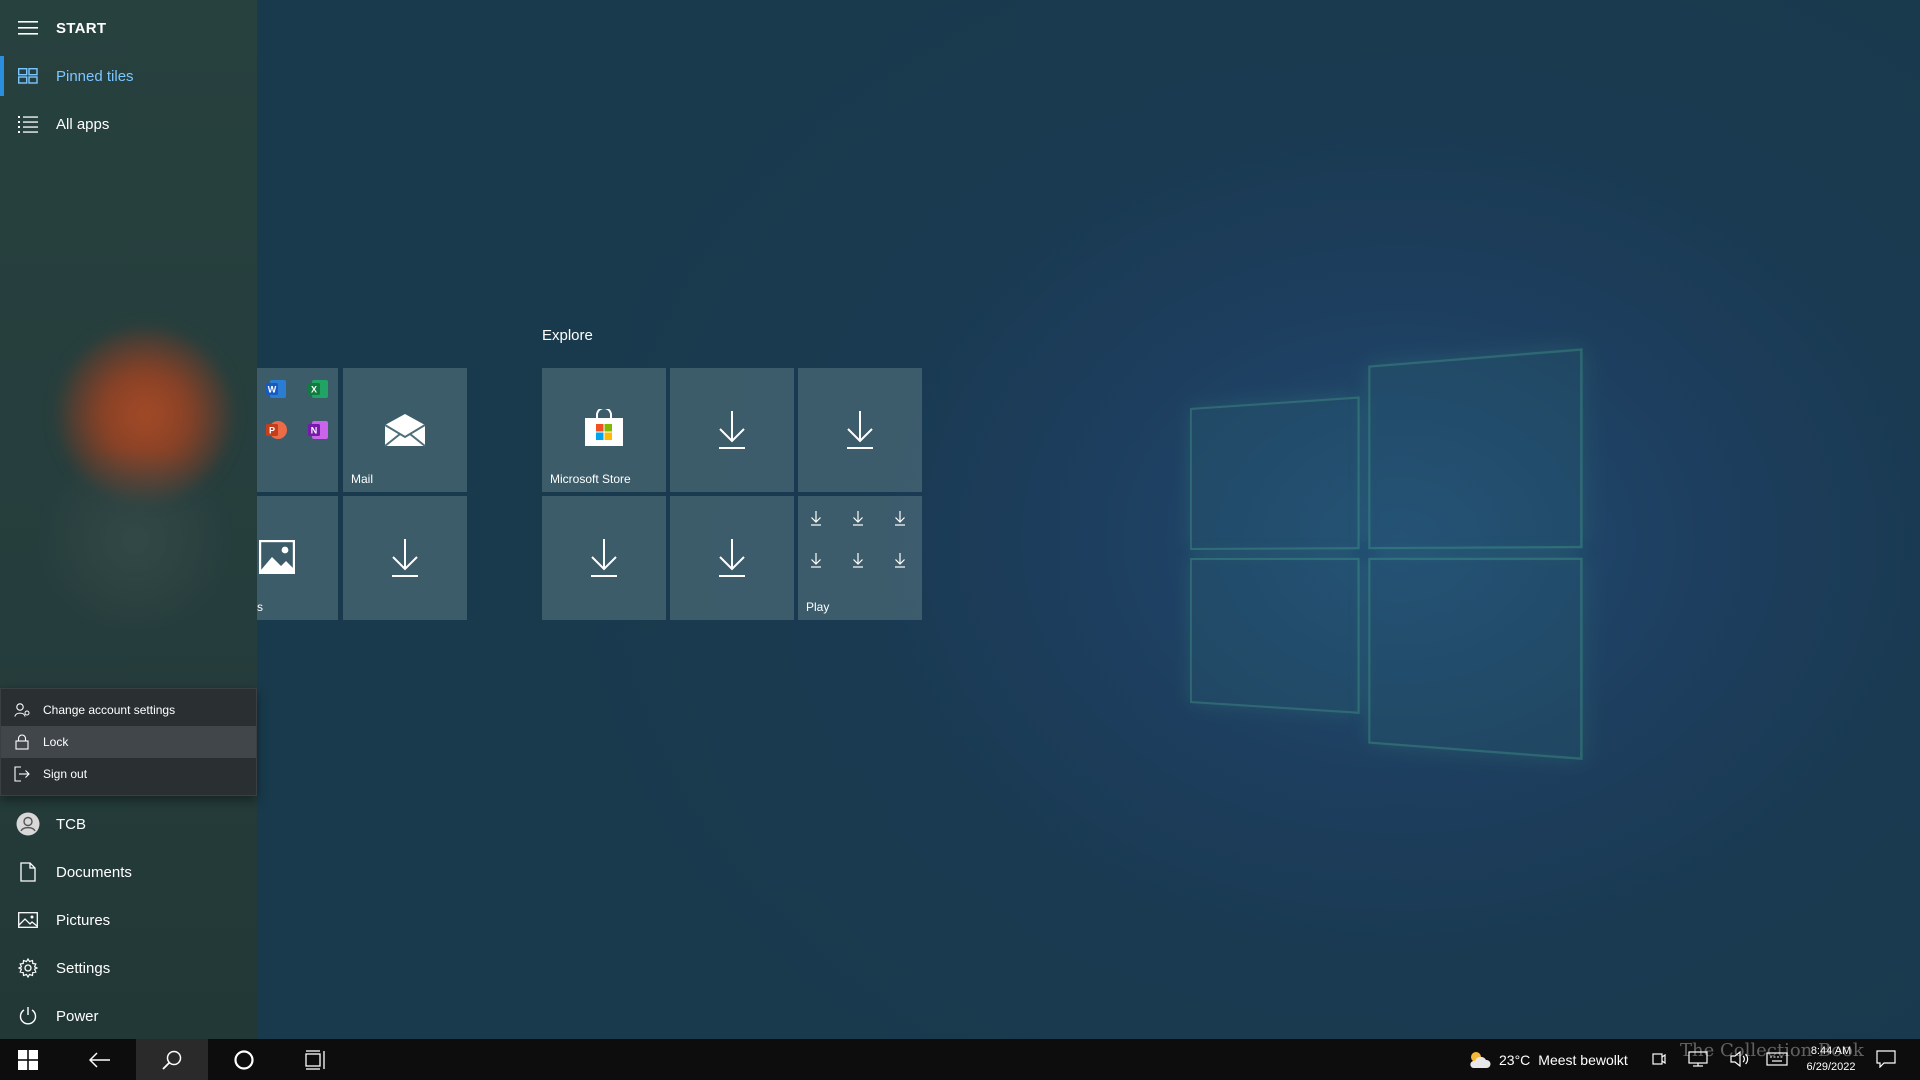 The image size is (1920, 1080). Describe the element at coordinates (297, 430) in the screenshot. I see `office-tile: W X P N` at that location.